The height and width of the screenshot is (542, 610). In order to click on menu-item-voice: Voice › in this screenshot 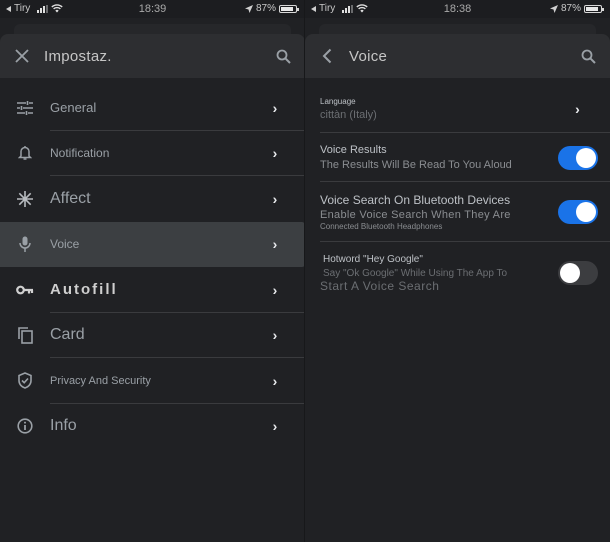, I will do `click(152, 244)`.